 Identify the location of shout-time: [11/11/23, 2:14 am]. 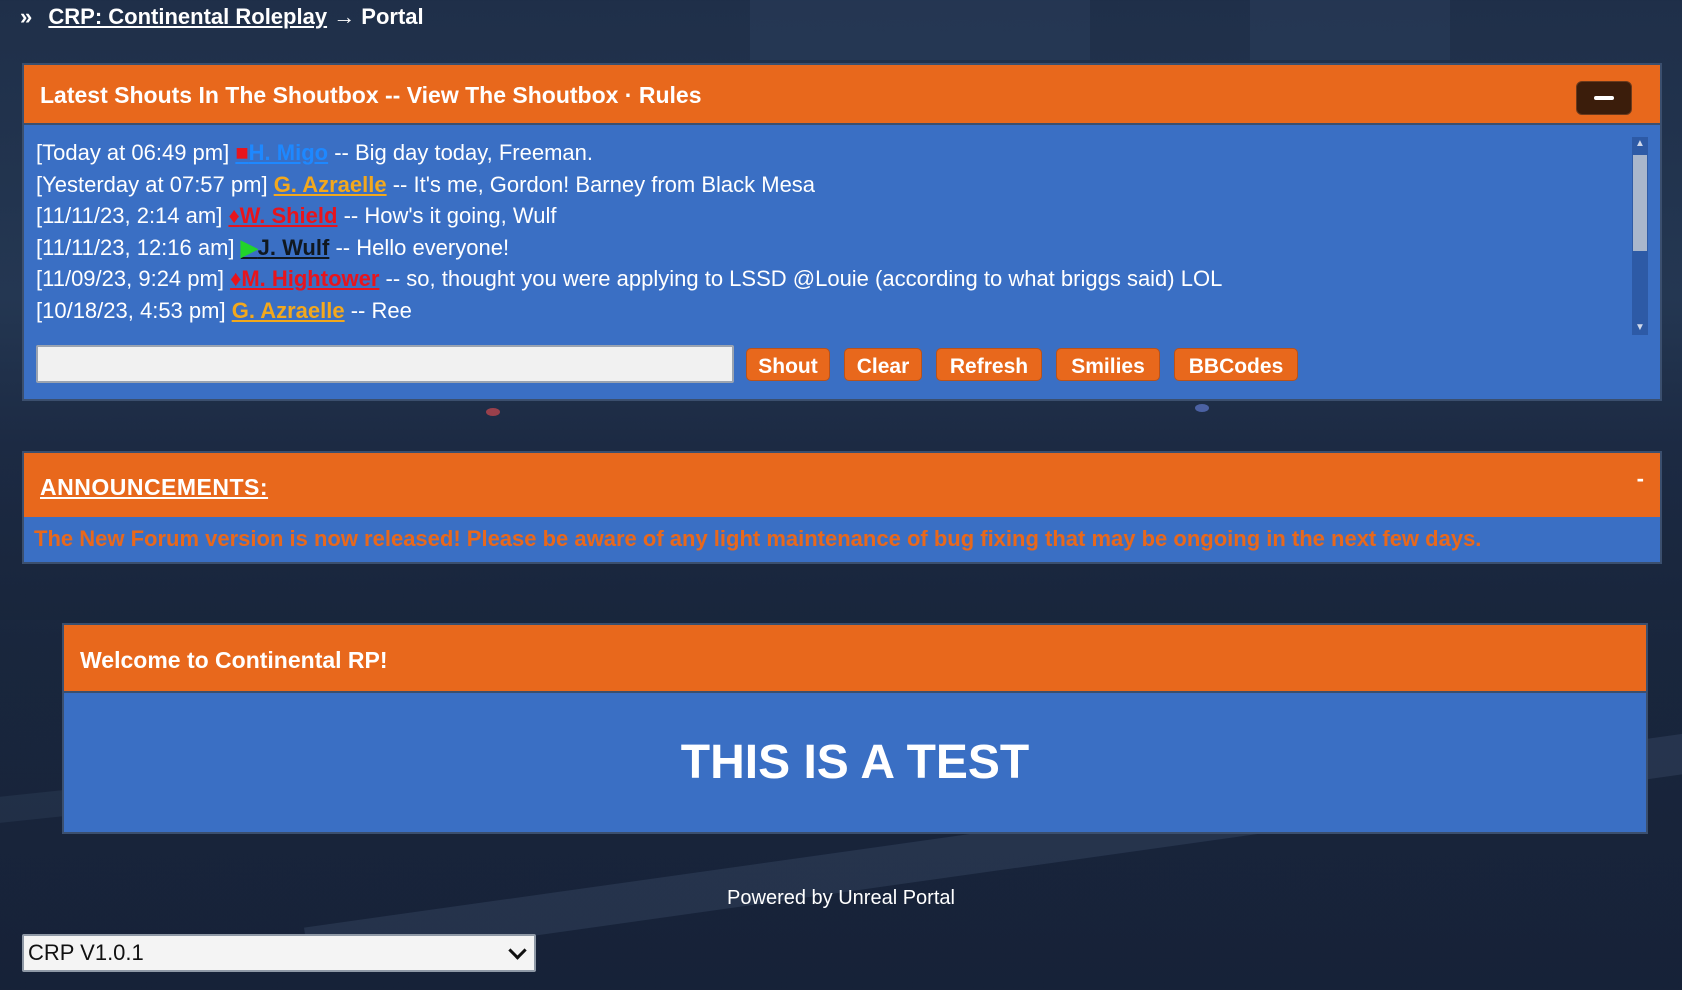
(129, 215).